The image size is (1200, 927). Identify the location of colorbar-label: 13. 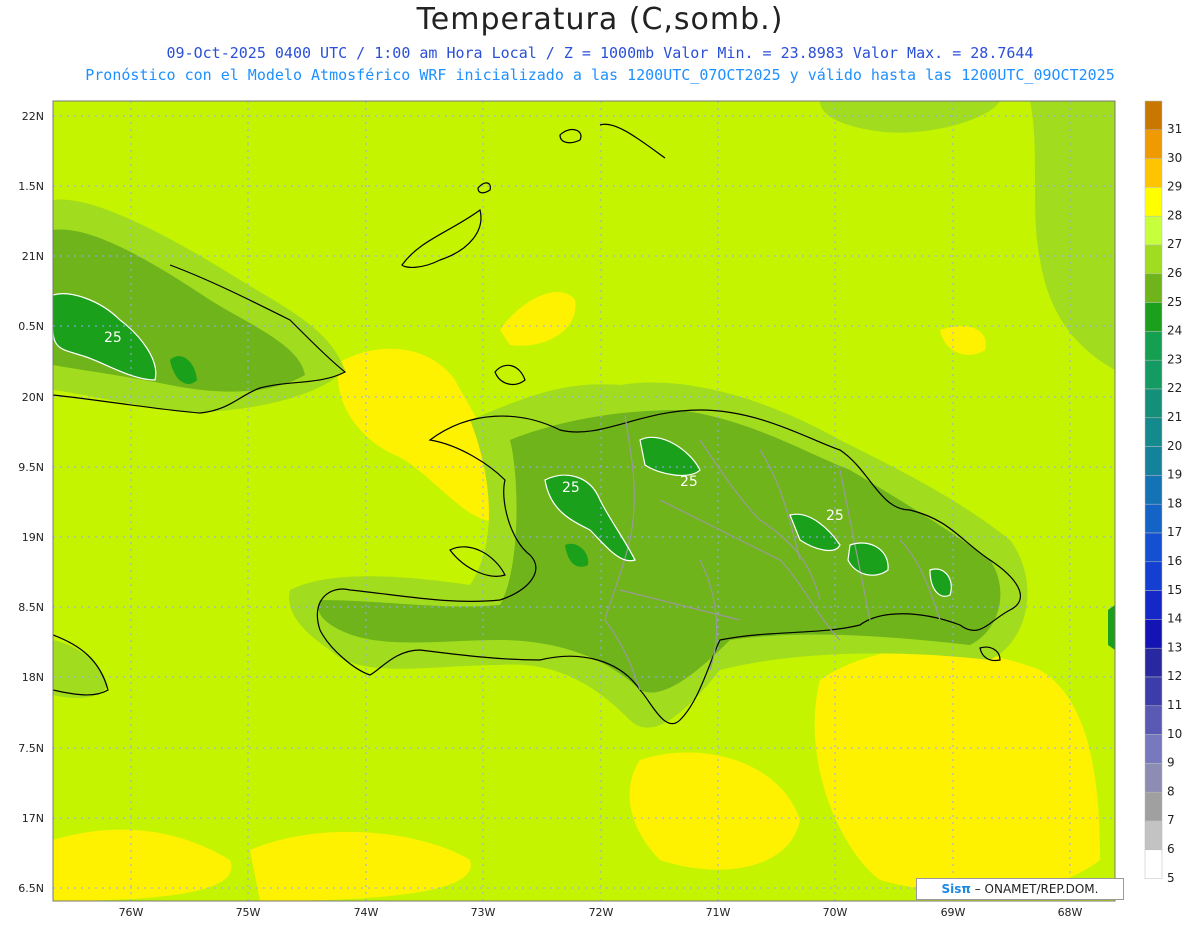
(1174, 647).